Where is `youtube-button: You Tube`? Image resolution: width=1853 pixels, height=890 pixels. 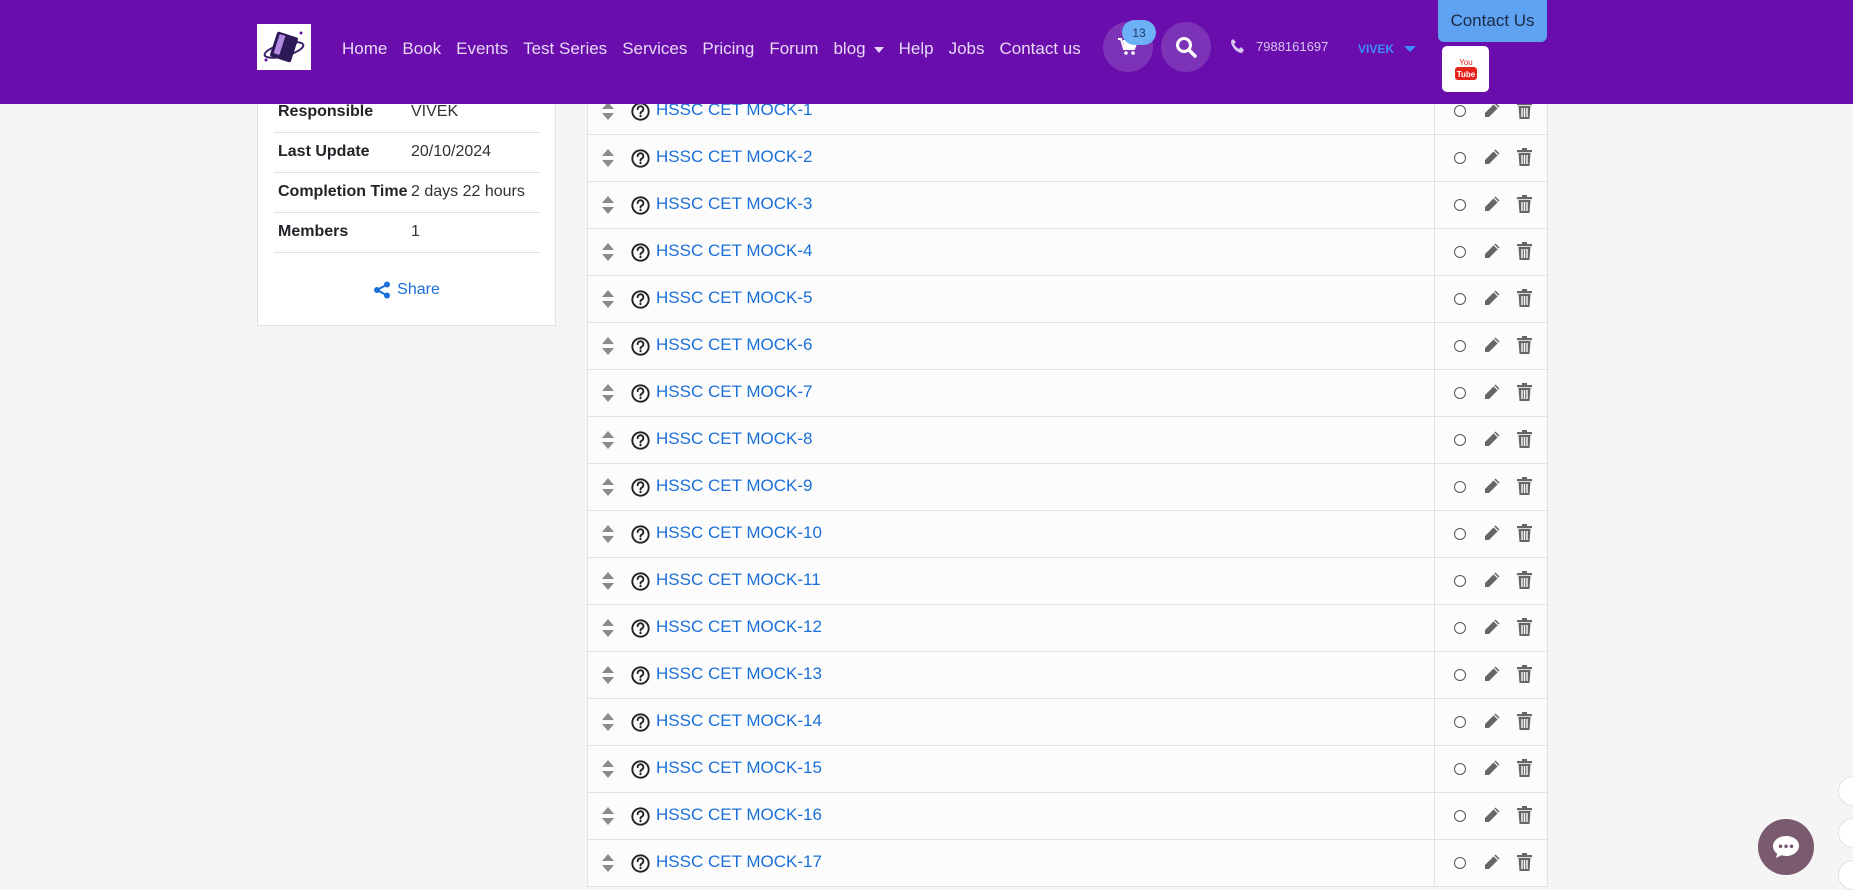
youtube-button: You Tube is located at coordinates (1465, 69).